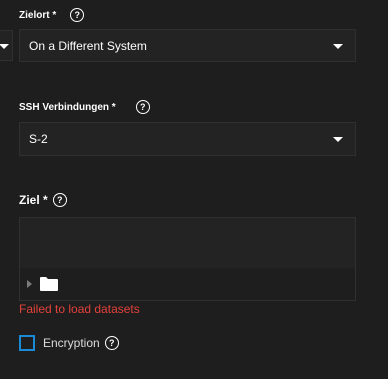 This screenshot has height=379, width=388. What do you see at coordinates (71, 343) in the screenshot?
I see `encryption-label: Encryption` at bounding box center [71, 343].